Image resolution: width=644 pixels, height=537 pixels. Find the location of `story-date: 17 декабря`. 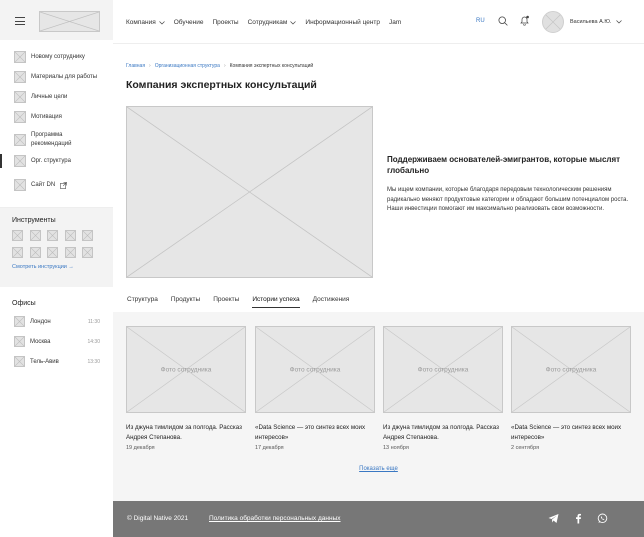

story-date: 17 декабря is located at coordinates (269, 448).